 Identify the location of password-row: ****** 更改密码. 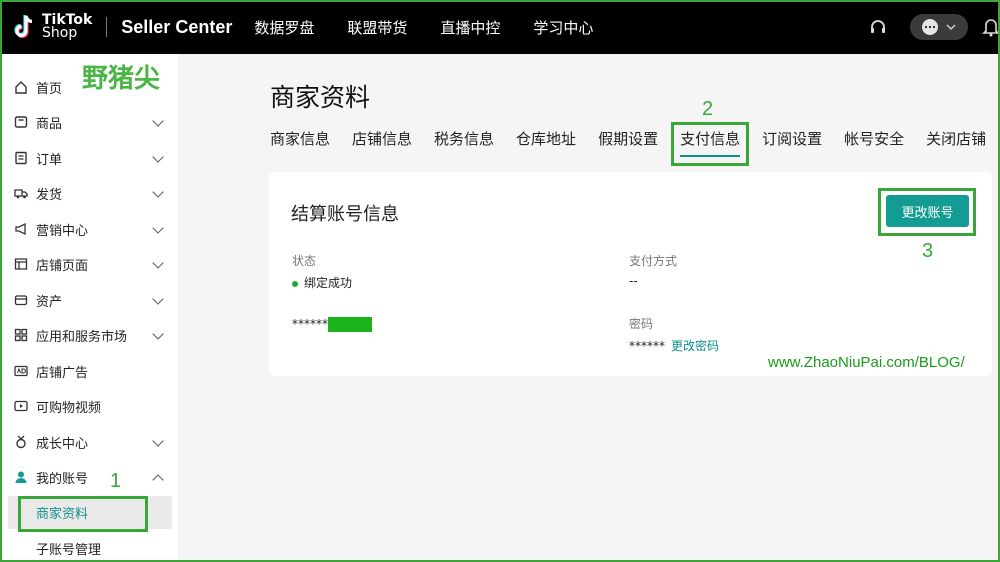
(674, 345).